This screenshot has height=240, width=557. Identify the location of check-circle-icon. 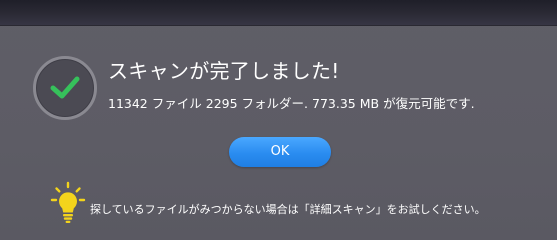
(65, 88).